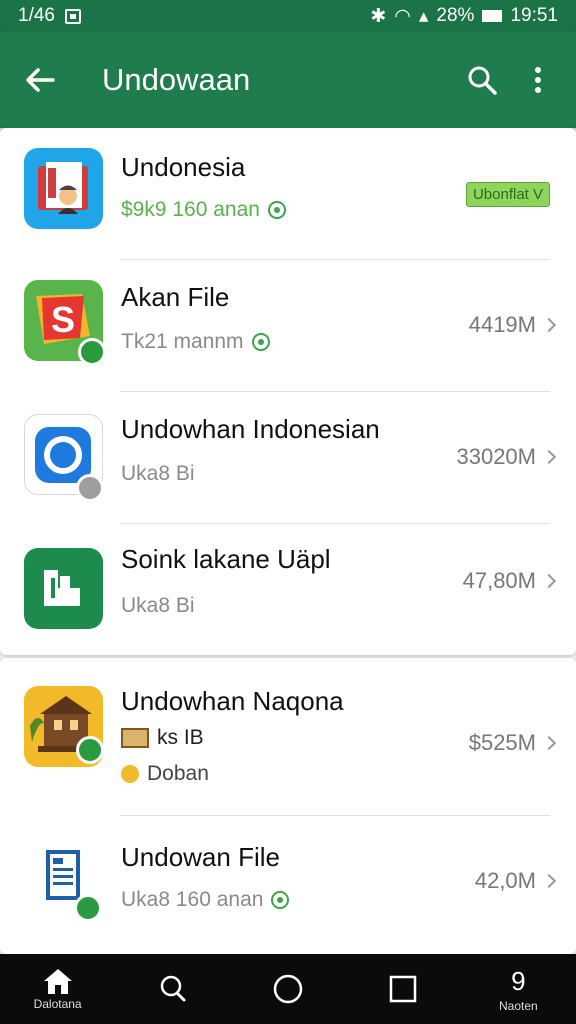 This screenshot has height=1024, width=576. I want to click on signal-icon: ▴, so click(423, 16).